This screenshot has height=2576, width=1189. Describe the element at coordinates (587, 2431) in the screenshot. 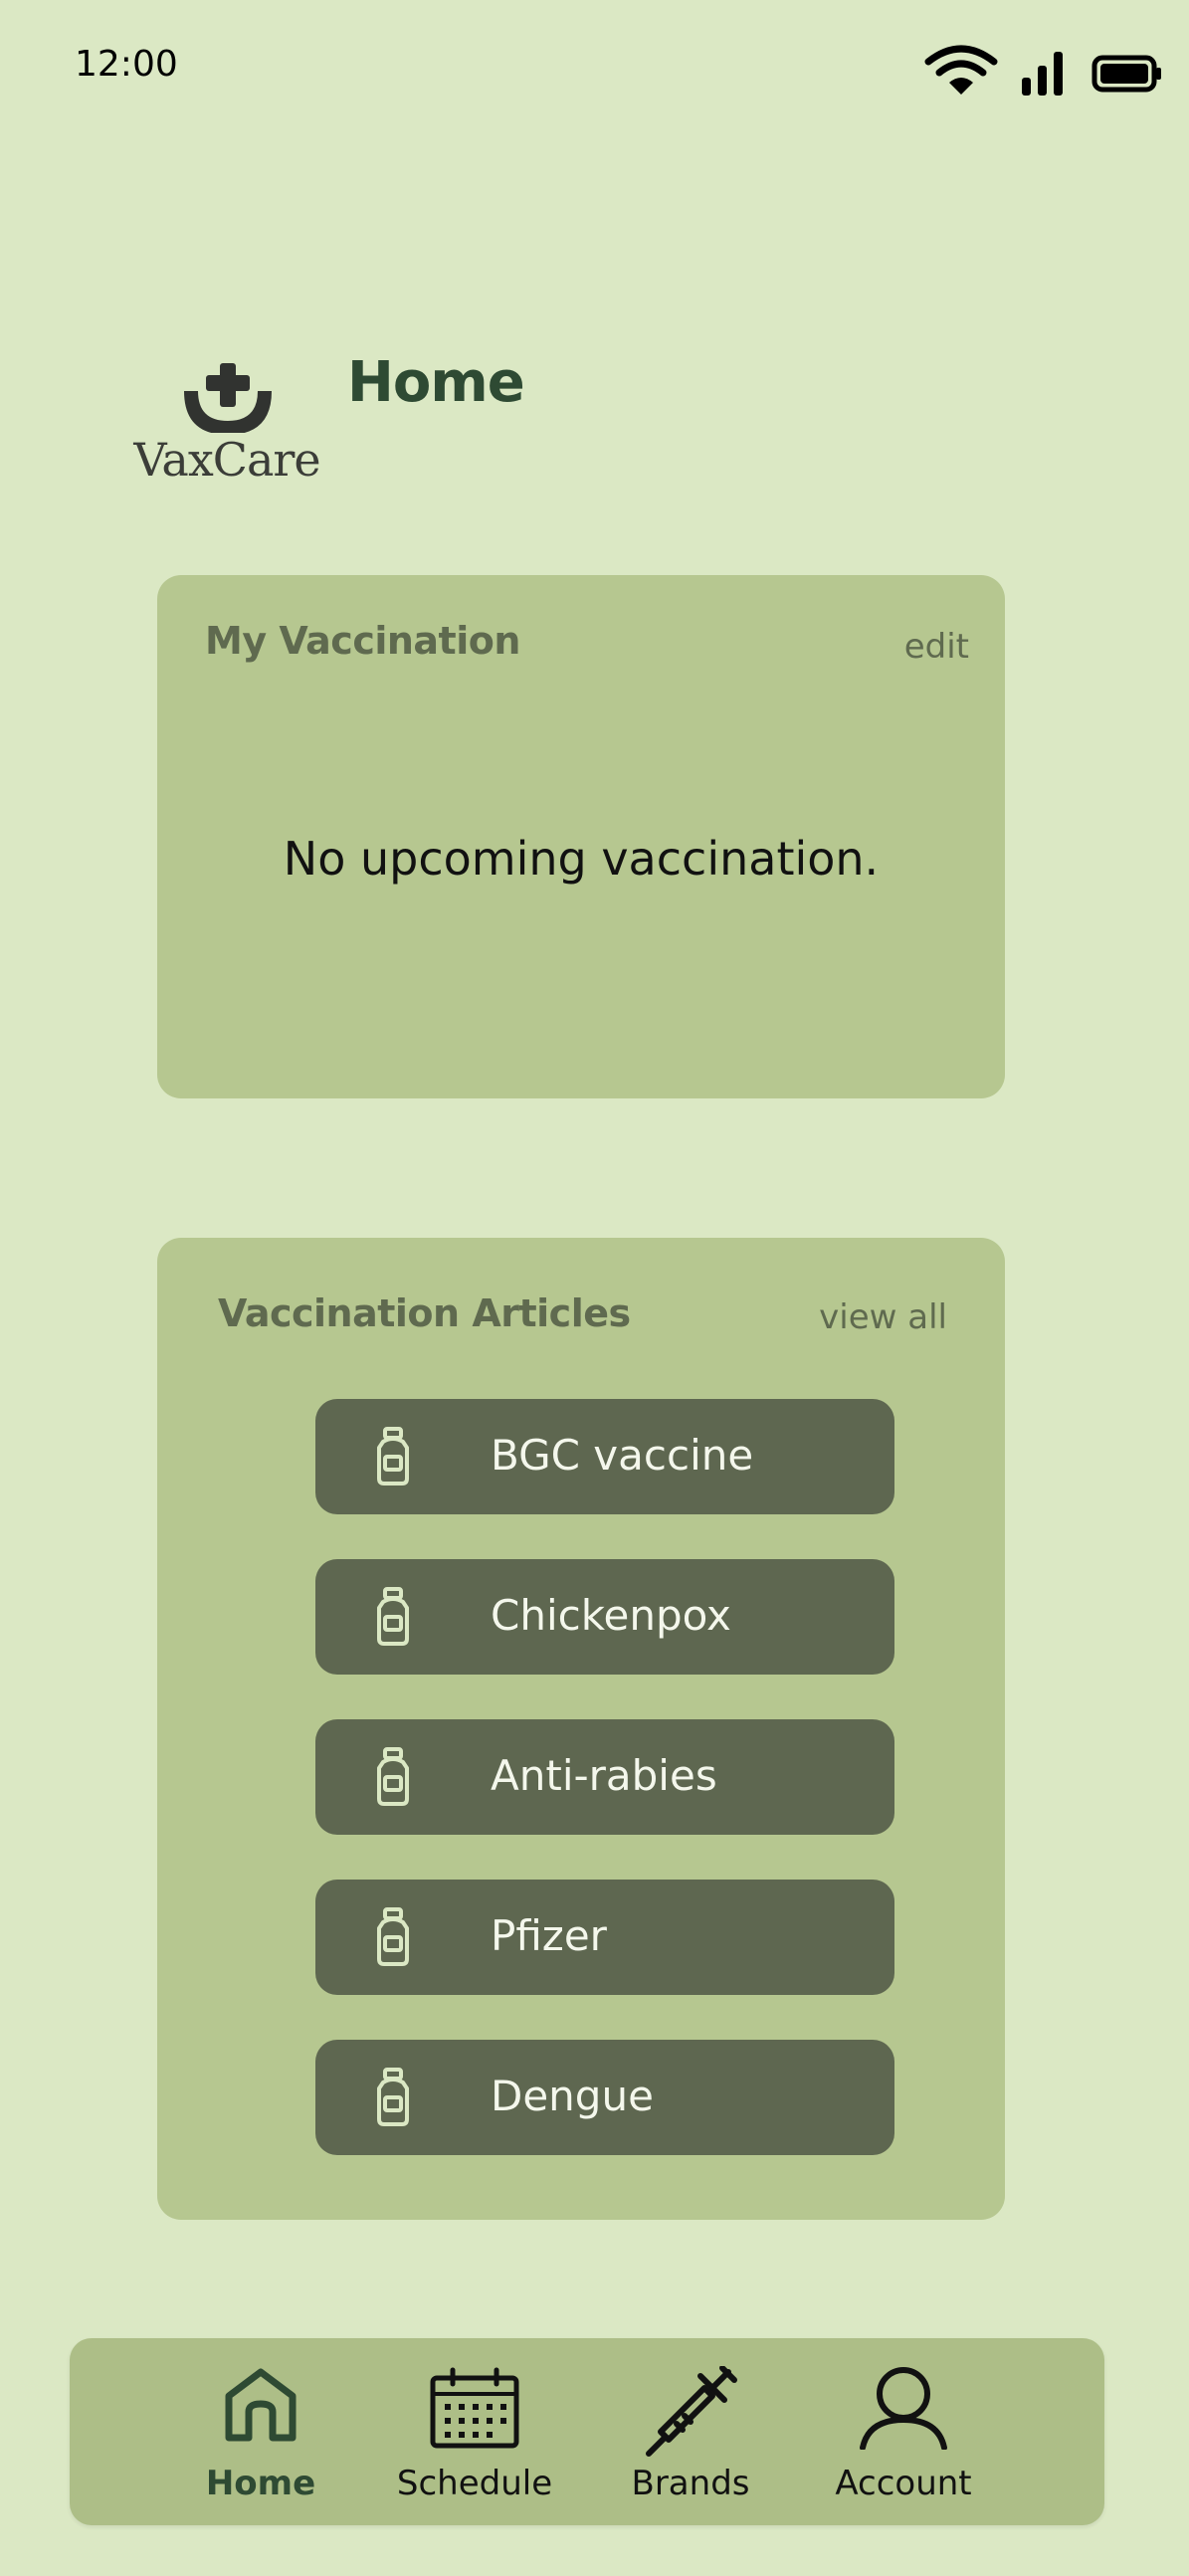

I see `bottom-nav-bar: Home Schedule Brands Account` at that location.